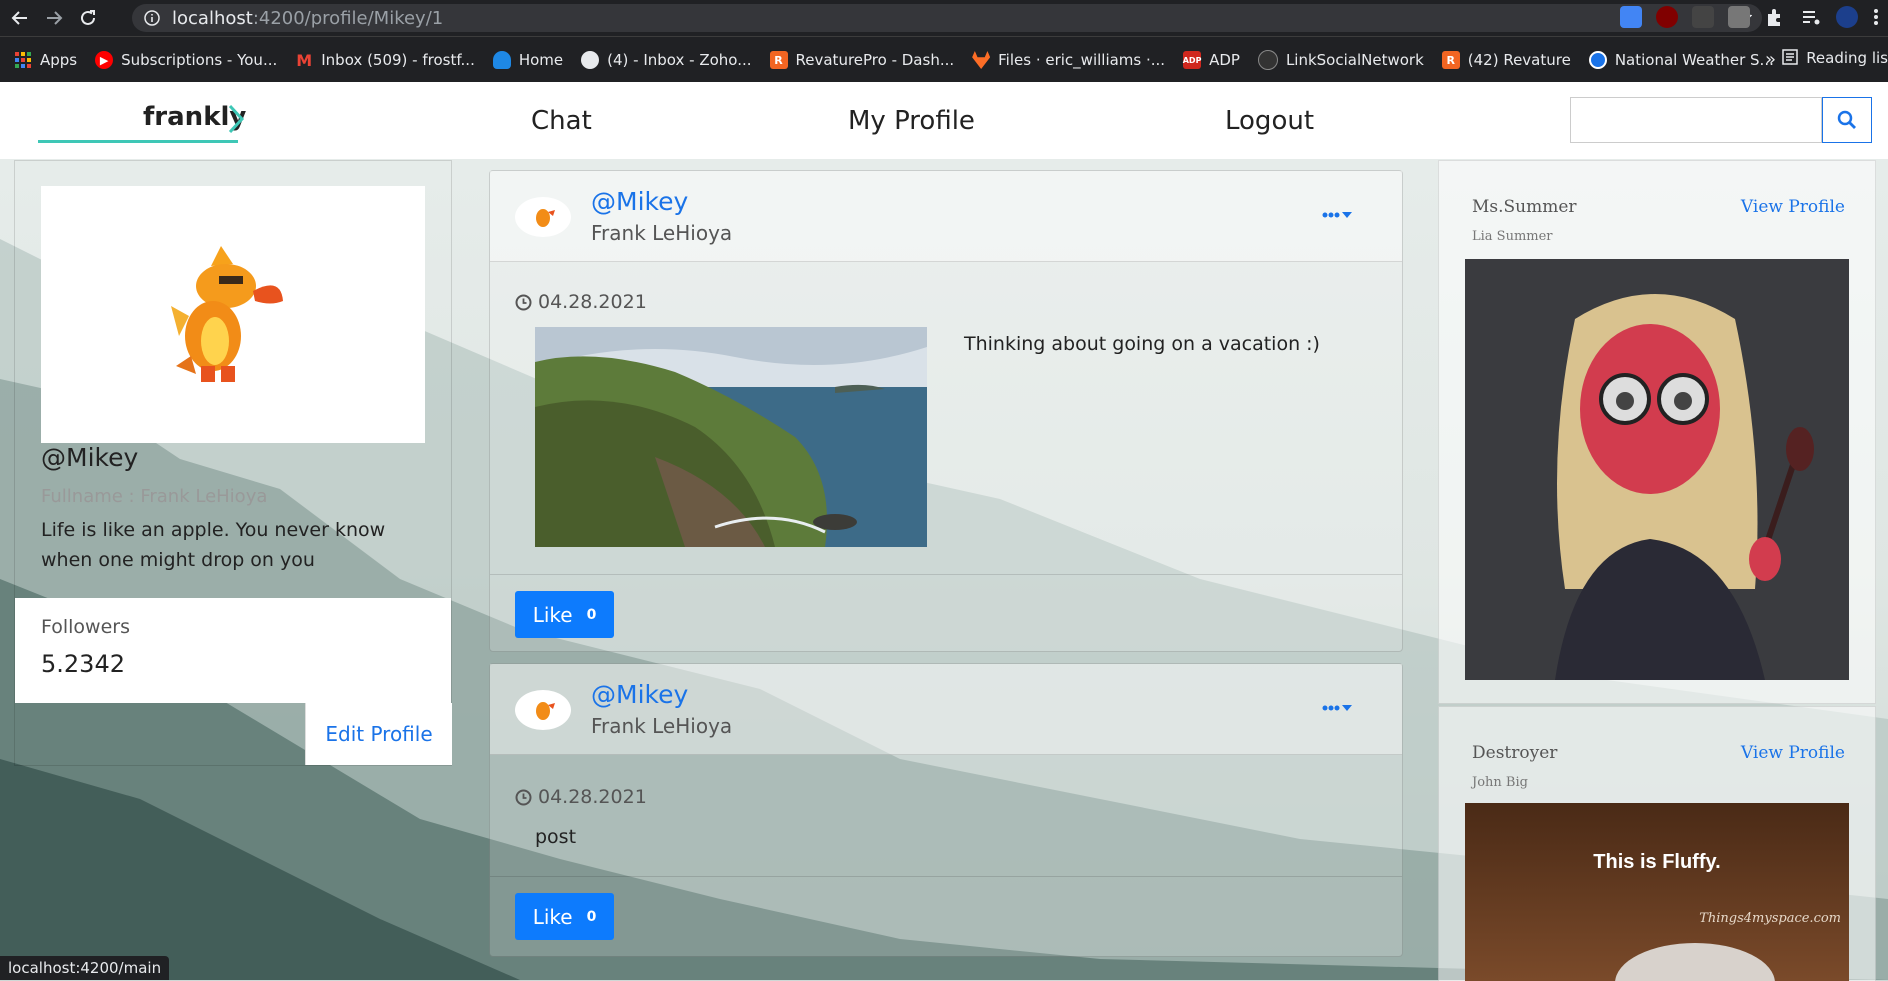 Image resolution: width=1888 pixels, height=981 pixels. Describe the element at coordinates (233, 650) in the screenshot. I see `followers-section: Followers 5.2342` at that location.